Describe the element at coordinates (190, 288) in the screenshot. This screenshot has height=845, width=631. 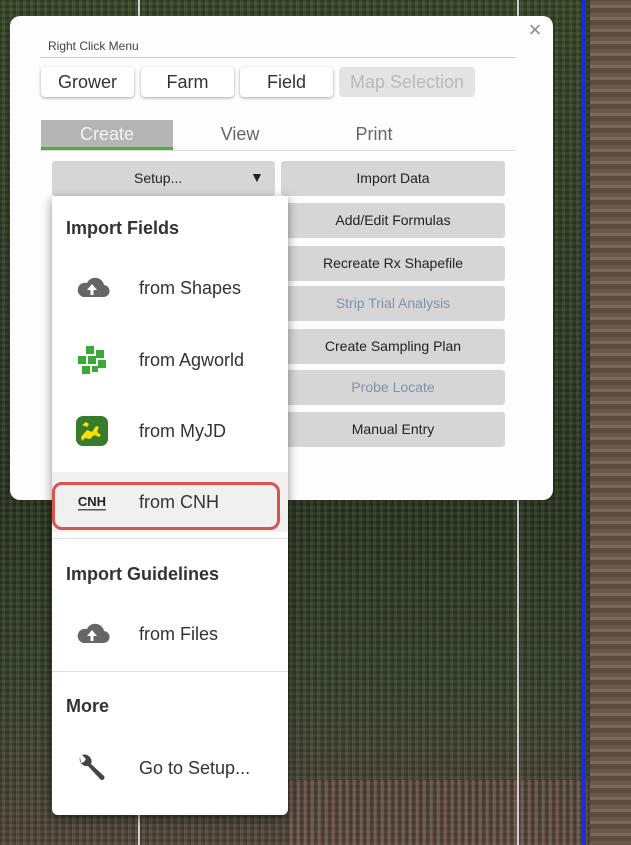
I see `from-shapes-label: from Shapes` at that location.